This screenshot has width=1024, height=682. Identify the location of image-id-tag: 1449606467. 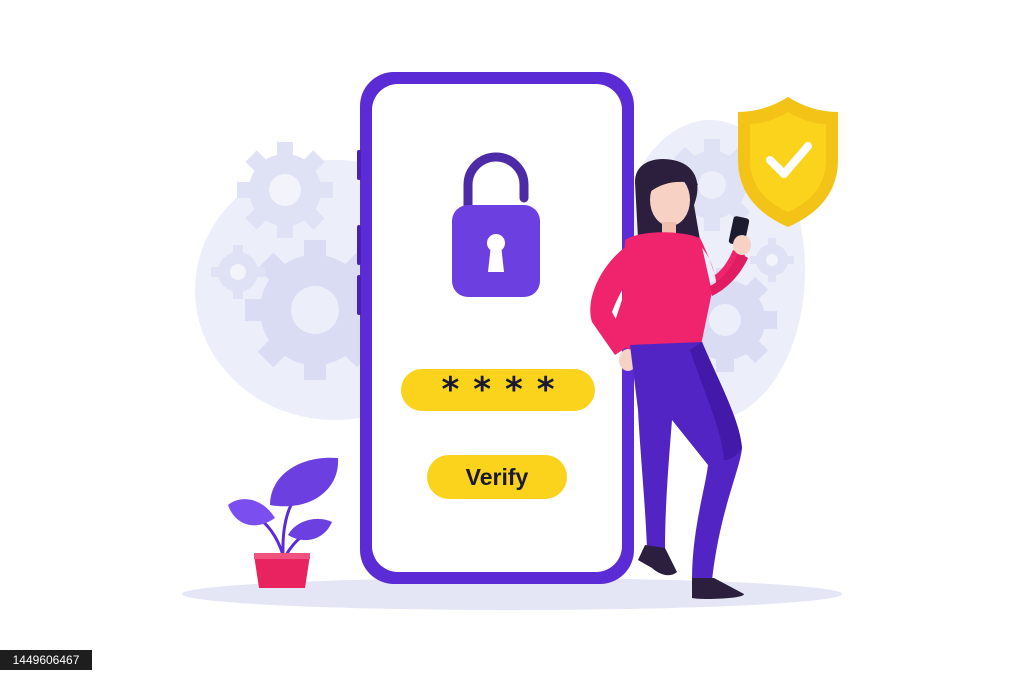
(46, 660).